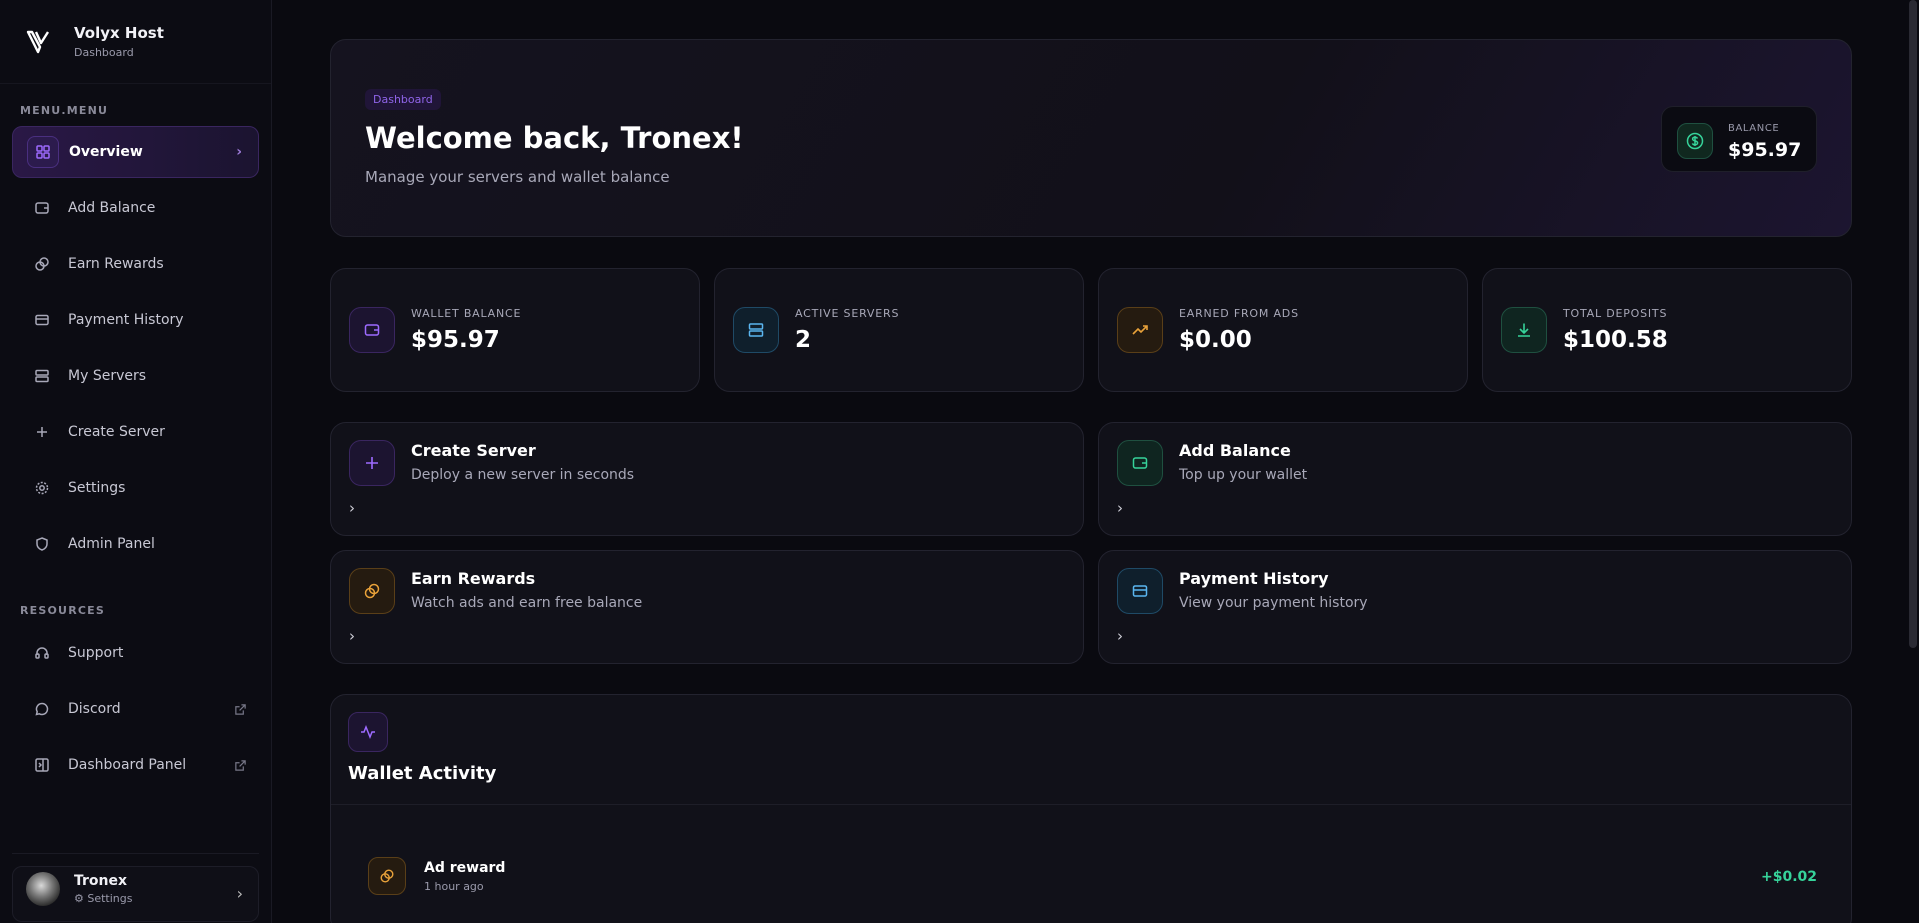 The width and height of the screenshot is (1919, 923). I want to click on resources-nav: Support Discord Dashboard Panel, so click(135, 711).